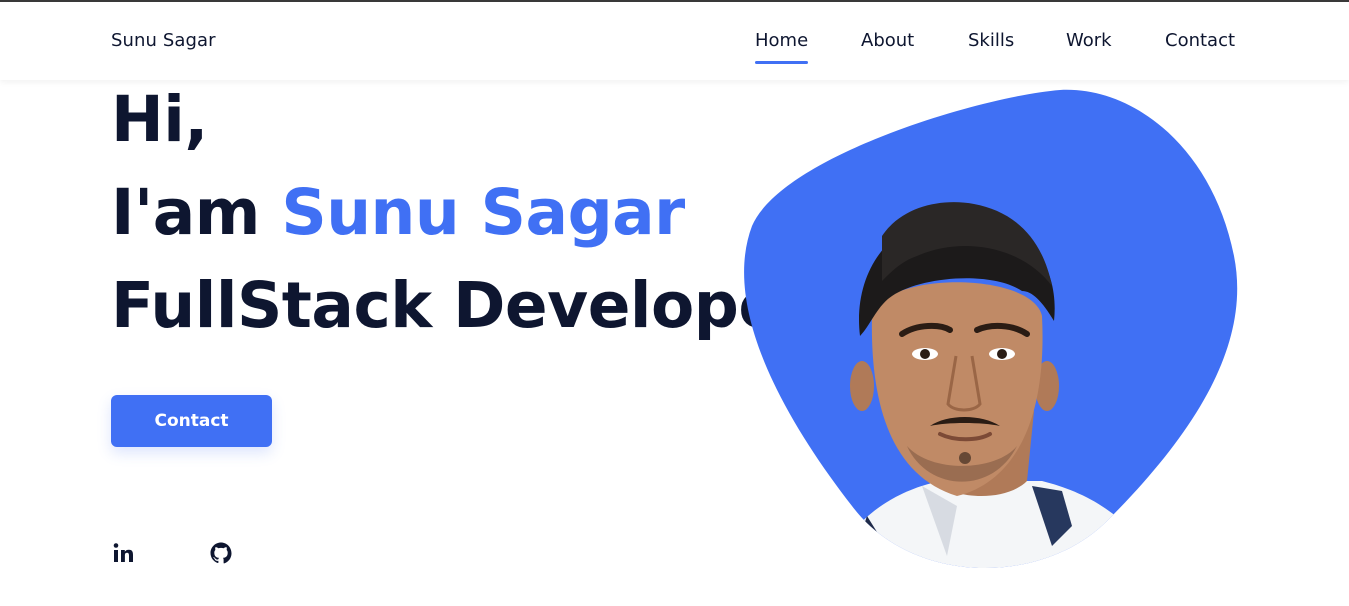  Describe the element at coordinates (1200, 41) in the screenshot. I see `nav-contact: Contact` at that location.